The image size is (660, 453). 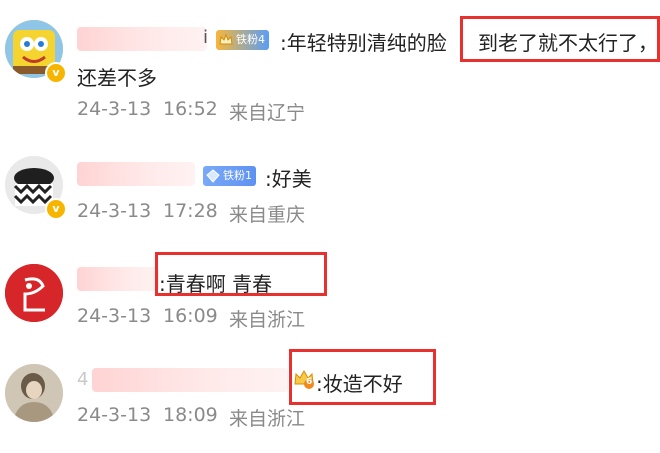 I want to click on comment-time: 17:28, so click(x=190, y=211).